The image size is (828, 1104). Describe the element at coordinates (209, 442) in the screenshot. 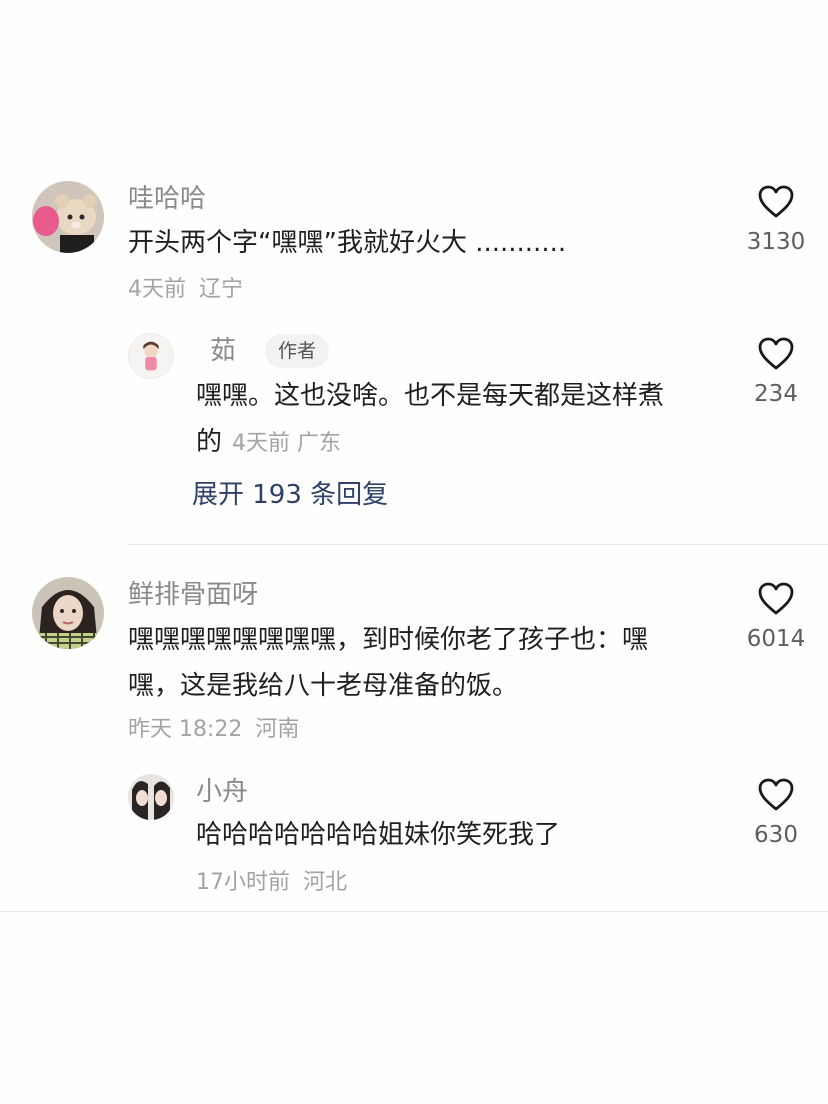

I see `reply-text-tail: 的` at that location.